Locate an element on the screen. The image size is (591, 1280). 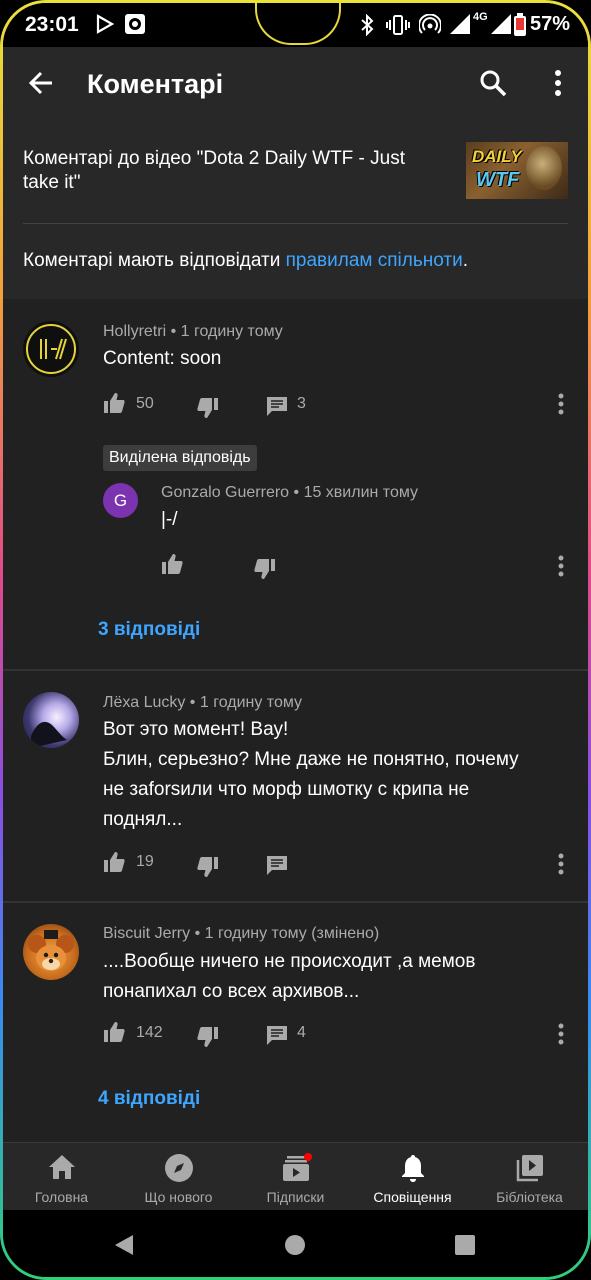
search-icon is located at coordinates (493, 83).